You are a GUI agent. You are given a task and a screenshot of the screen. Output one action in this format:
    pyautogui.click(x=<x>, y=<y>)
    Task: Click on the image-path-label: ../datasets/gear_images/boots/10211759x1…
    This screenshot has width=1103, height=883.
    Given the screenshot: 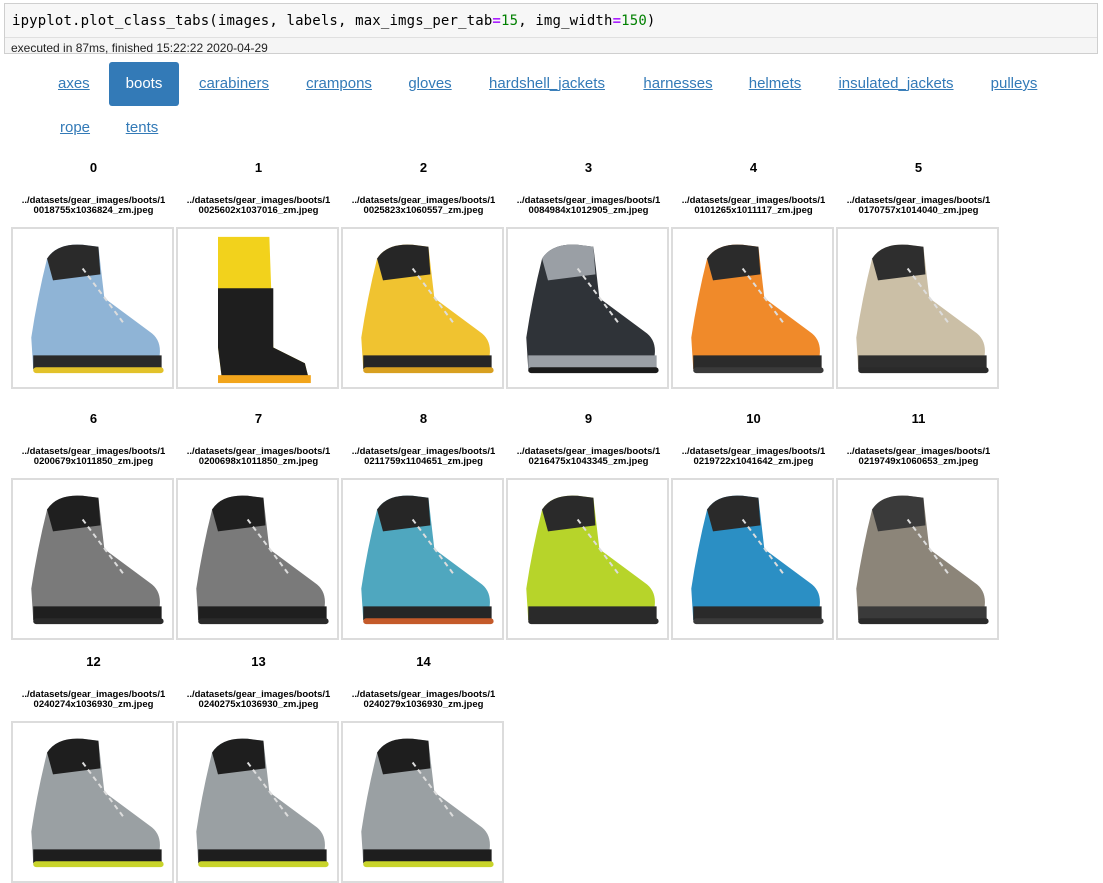 What is the action you would take?
    pyautogui.click(x=423, y=456)
    